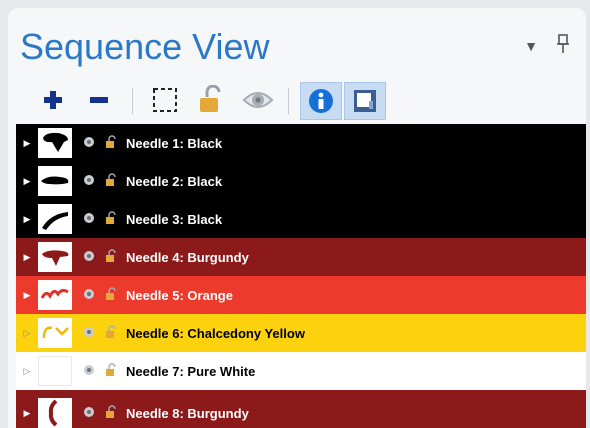  Describe the element at coordinates (301, 295) in the screenshot. I see `list-item-needle-5: ▶ Needle 5: Orange` at that location.